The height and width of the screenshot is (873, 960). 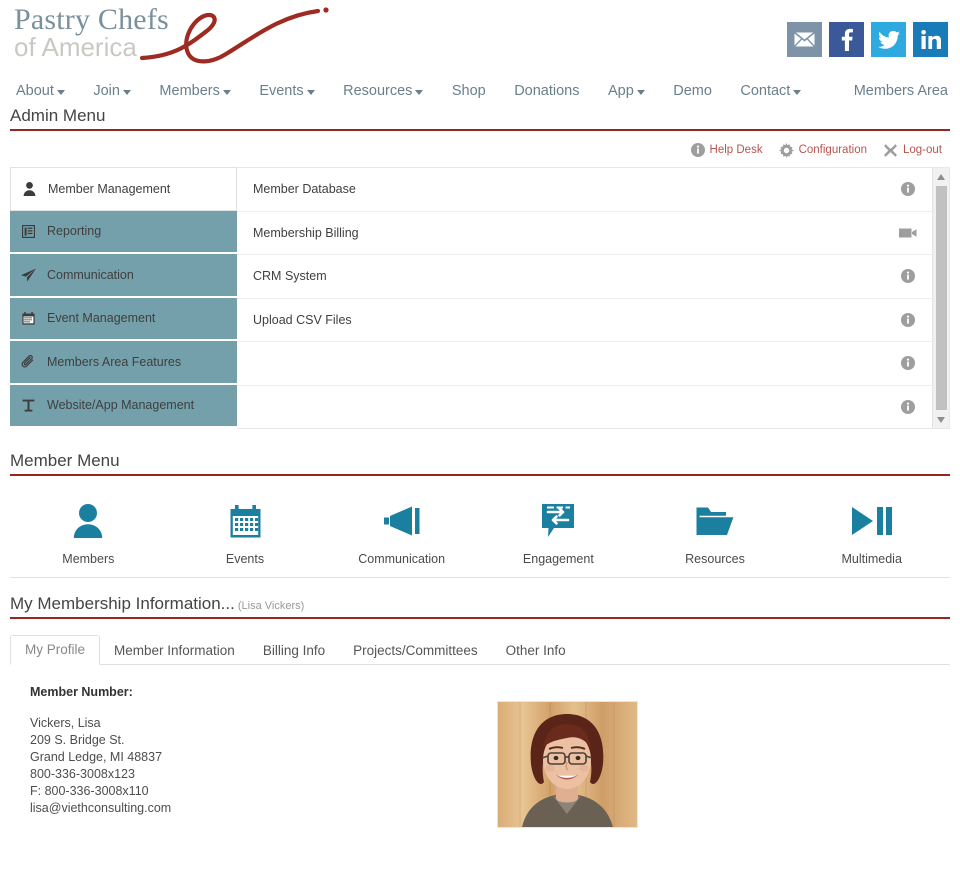 What do you see at coordinates (888, 39) in the screenshot?
I see `twitter-icon` at bounding box center [888, 39].